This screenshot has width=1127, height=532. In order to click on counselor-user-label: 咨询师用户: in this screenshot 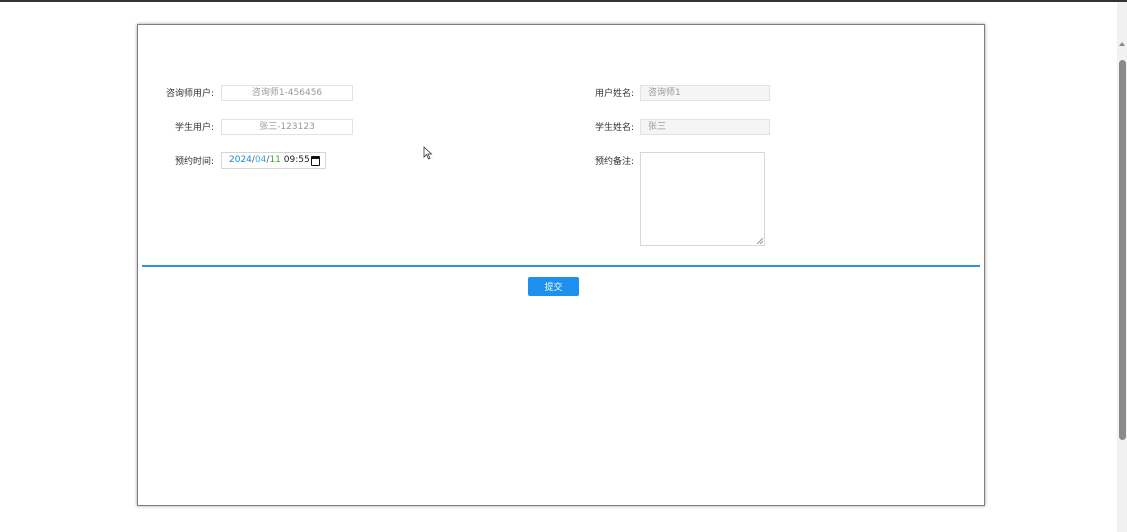, I will do `click(189, 94)`.